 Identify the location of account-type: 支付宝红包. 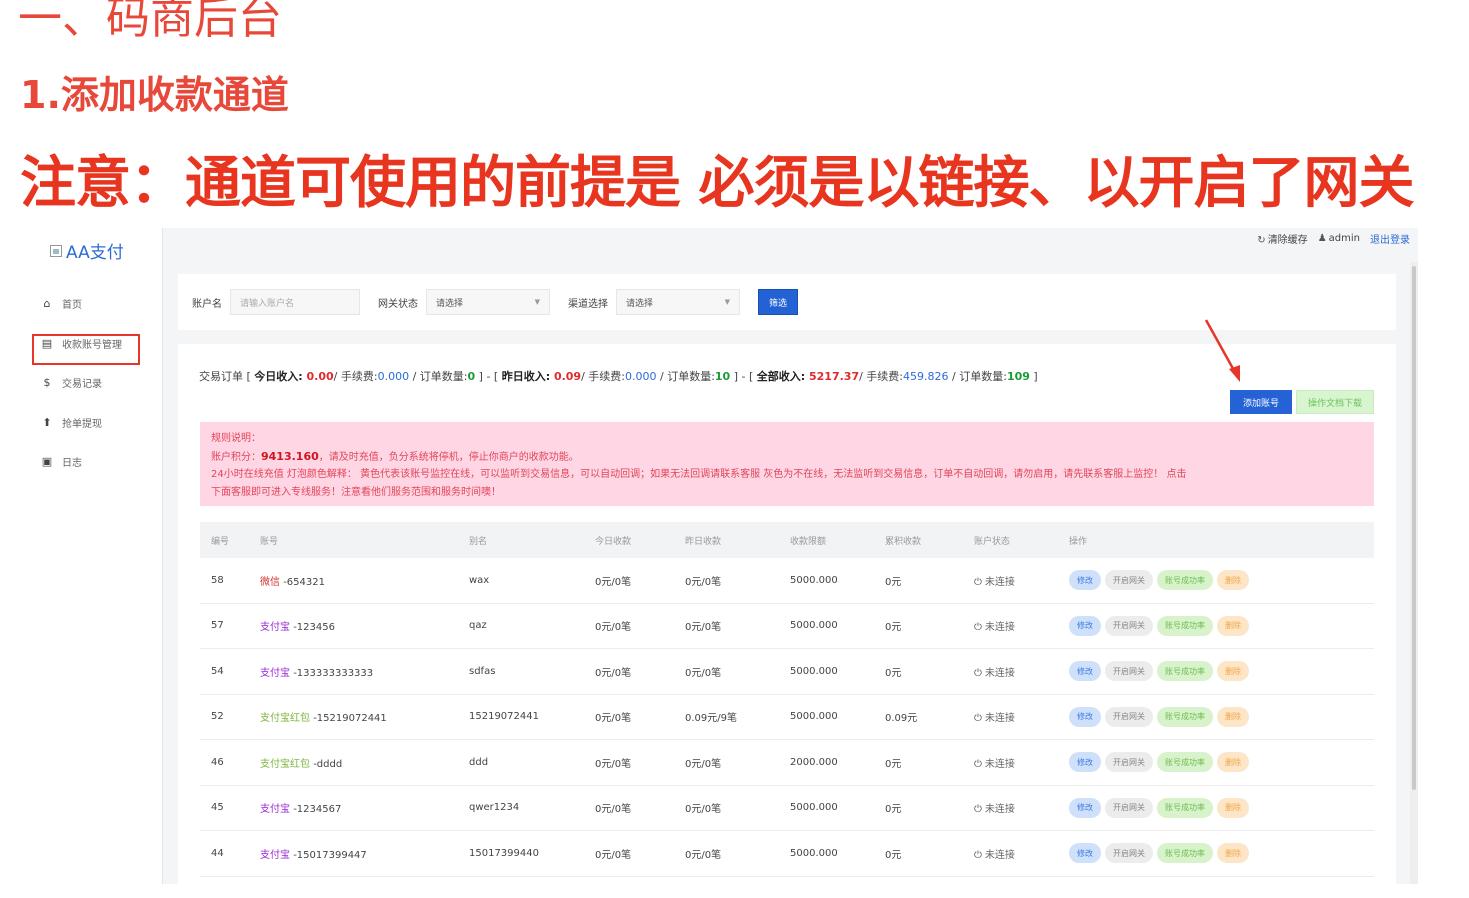
(285, 764).